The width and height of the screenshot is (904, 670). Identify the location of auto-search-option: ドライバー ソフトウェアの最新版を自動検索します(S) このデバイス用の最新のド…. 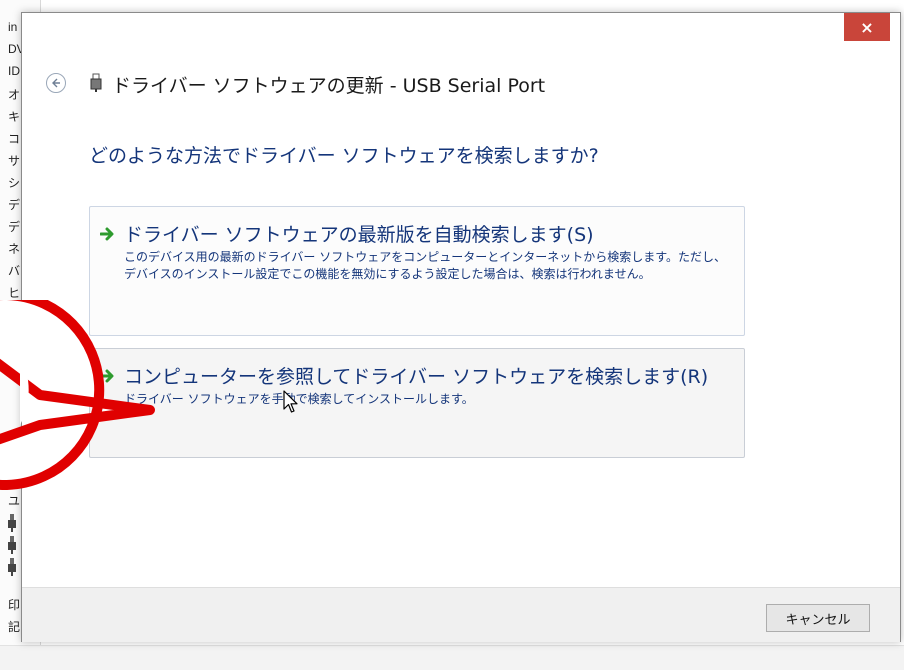
(417, 271).